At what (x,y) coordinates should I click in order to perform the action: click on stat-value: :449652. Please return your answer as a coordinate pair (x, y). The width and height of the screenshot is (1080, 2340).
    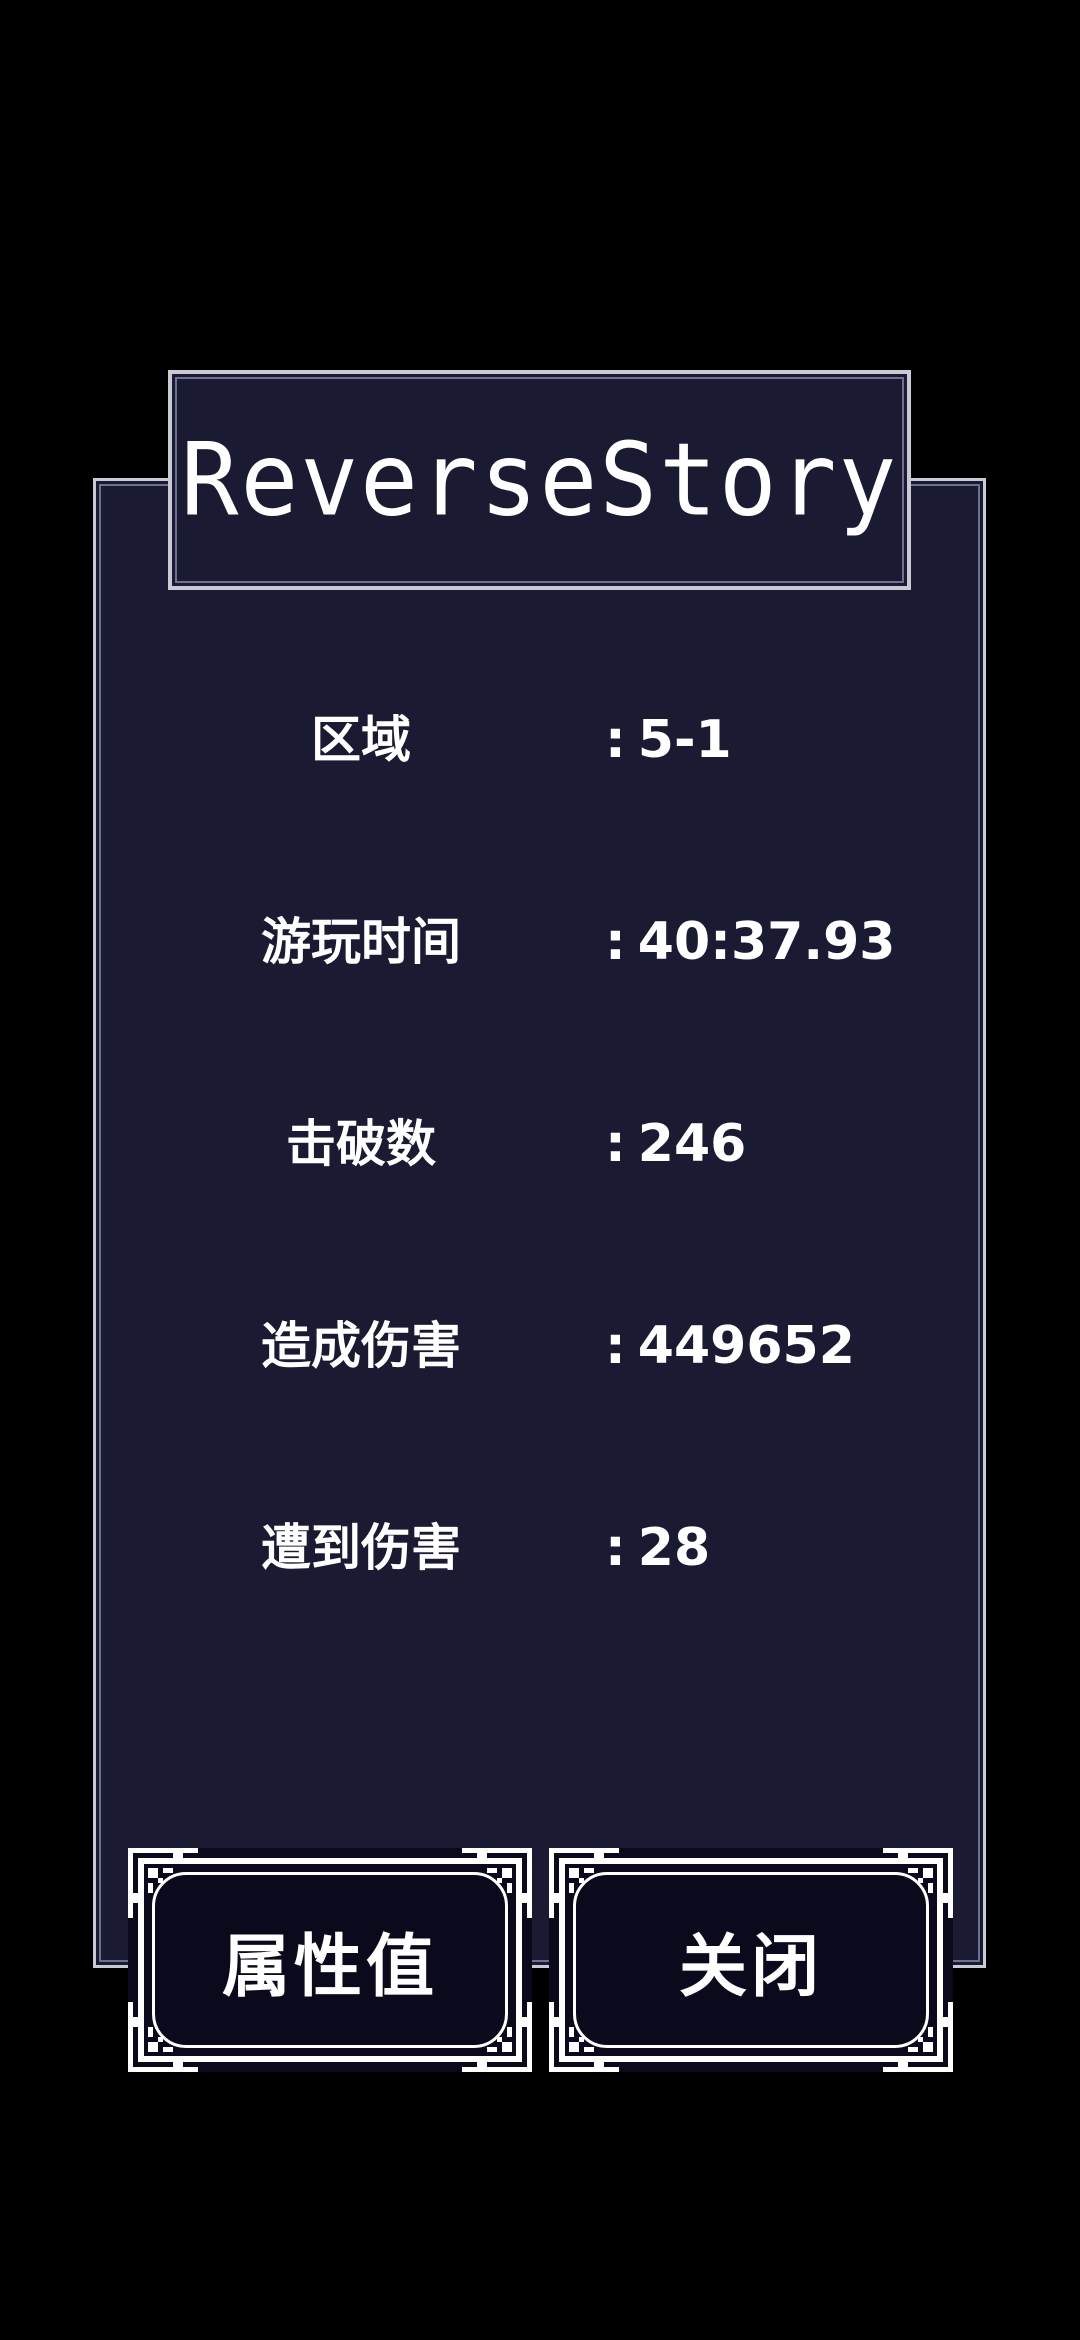
    Looking at the image, I should click on (730, 1346).